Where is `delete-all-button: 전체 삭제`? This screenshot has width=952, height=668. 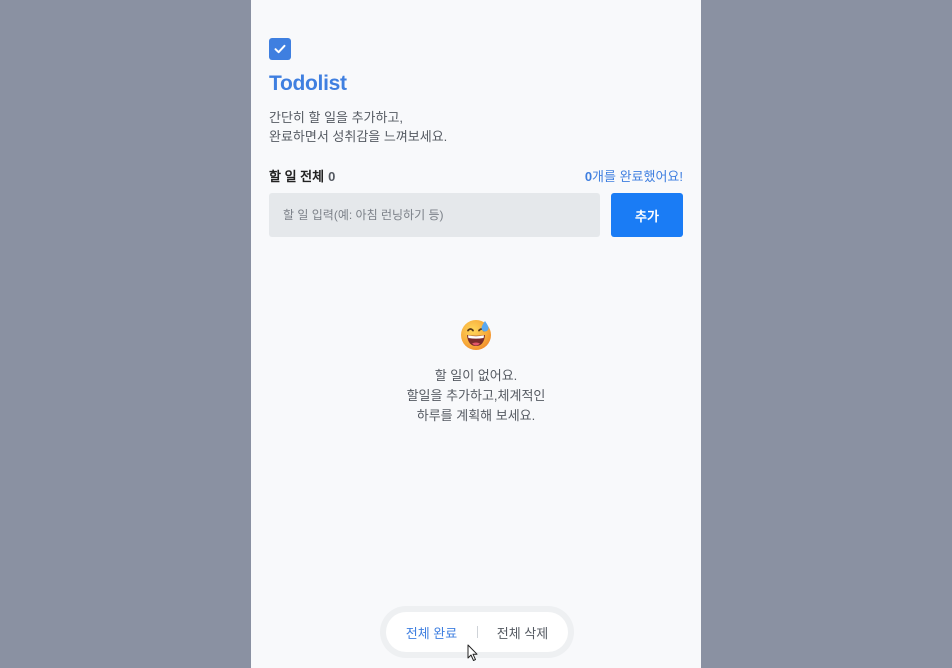 delete-all-button: 전체 삭제 is located at coordinates (522, 632).